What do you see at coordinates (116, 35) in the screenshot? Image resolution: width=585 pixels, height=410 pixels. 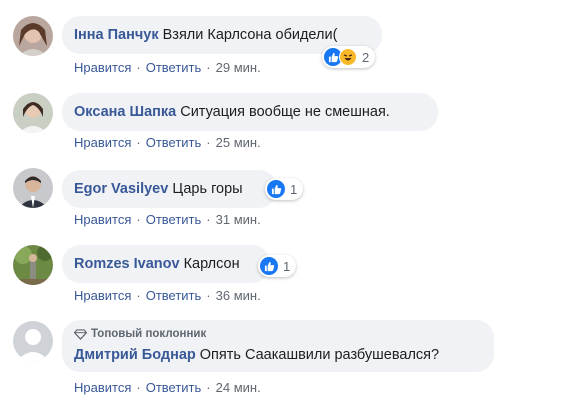 I see `comment-author: Інна Панчук` at bounding box center [116, 35].